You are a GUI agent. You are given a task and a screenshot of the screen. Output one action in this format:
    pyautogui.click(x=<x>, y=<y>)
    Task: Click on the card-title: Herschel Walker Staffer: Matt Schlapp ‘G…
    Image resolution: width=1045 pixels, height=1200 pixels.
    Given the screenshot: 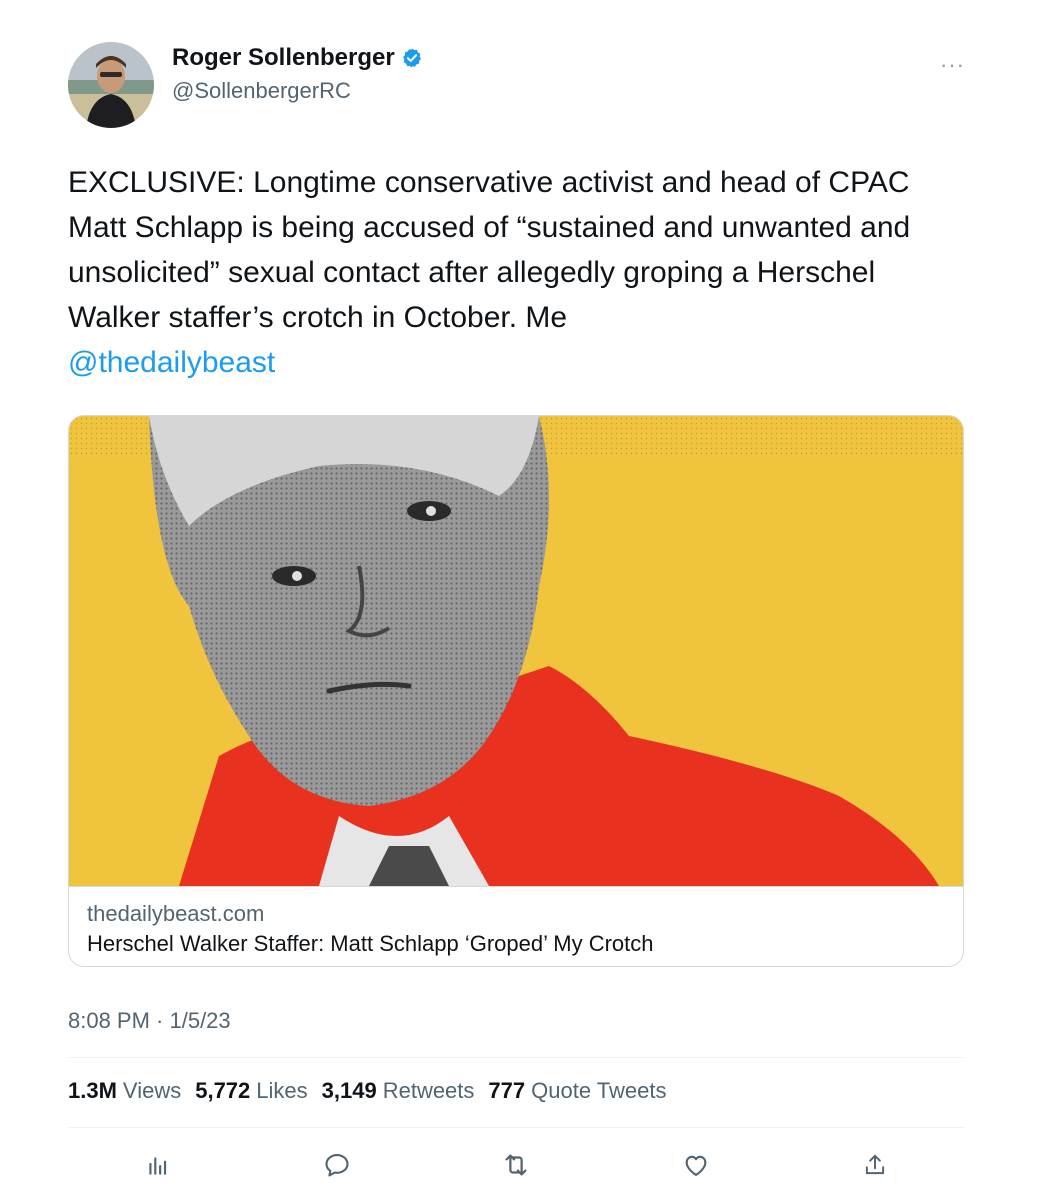 What is the action you would take?
    pyautogui.click(x=370, y=944)
    